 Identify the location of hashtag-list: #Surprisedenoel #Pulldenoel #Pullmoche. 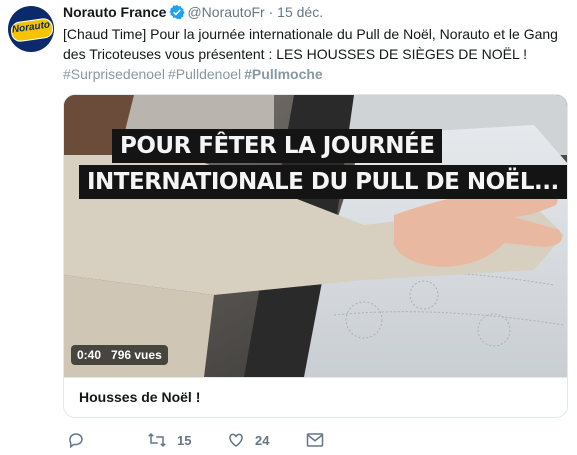
(194, 74).